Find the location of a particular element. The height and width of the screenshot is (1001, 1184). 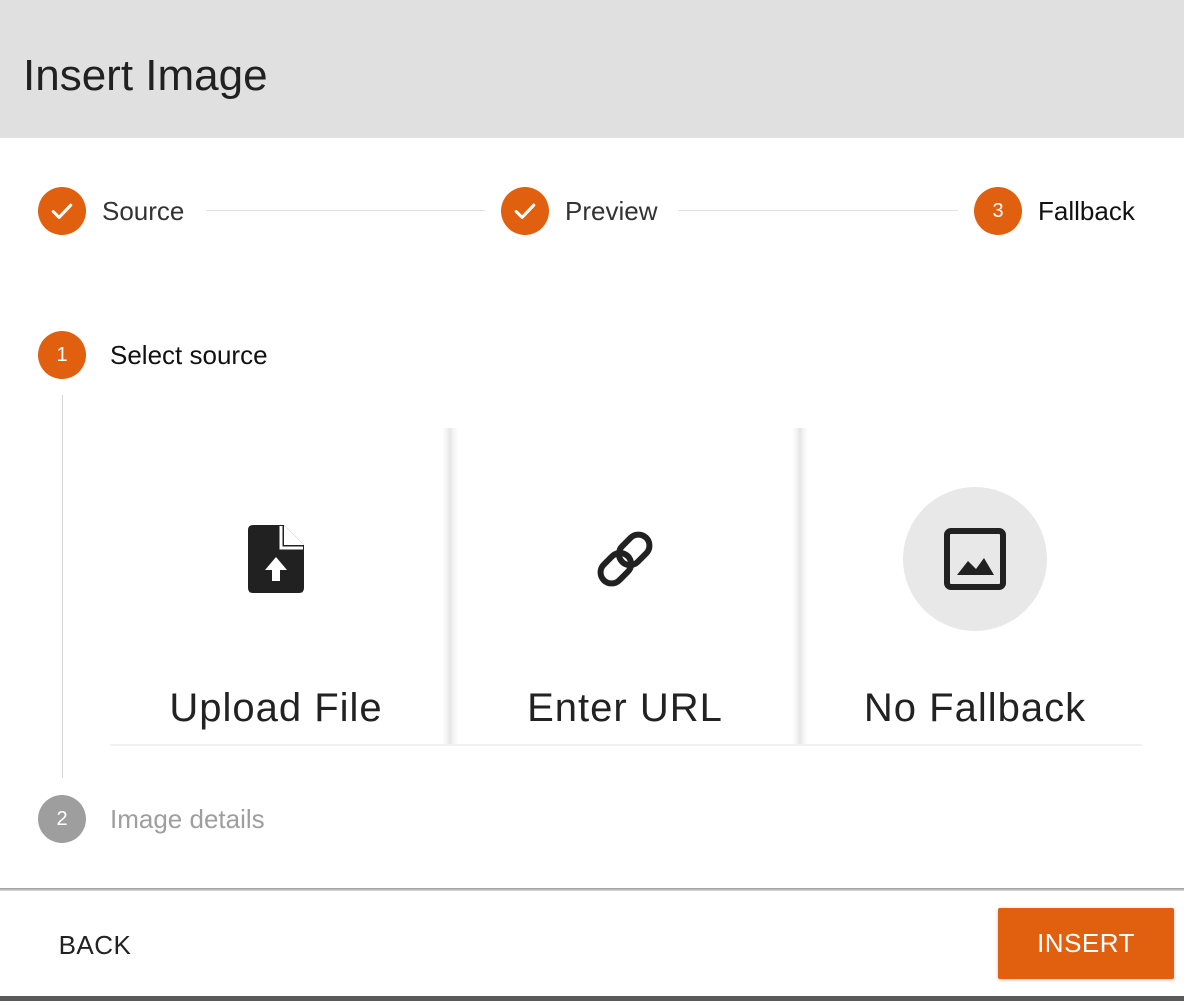

enter-url-option: Enter URL is located at coordinates (625, 587).